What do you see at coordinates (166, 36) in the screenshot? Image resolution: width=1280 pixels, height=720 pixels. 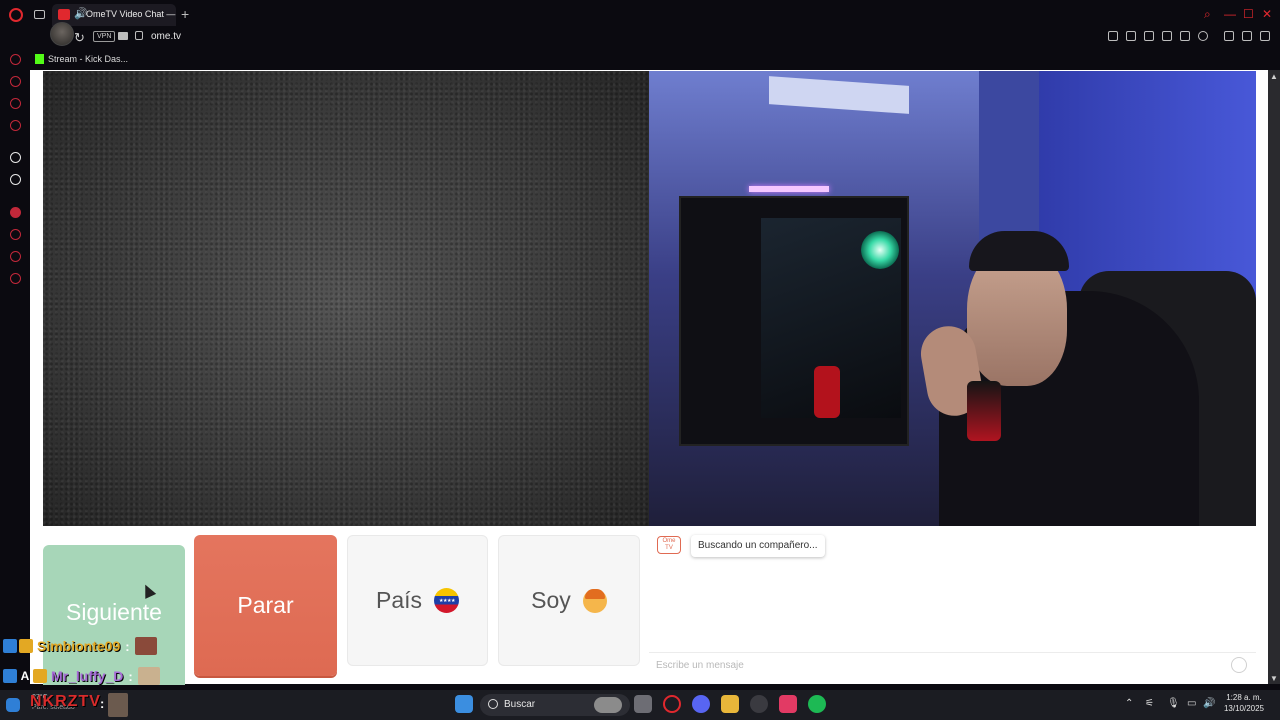 I see `url-field: ome.tv` at bounding box center [166, 36].